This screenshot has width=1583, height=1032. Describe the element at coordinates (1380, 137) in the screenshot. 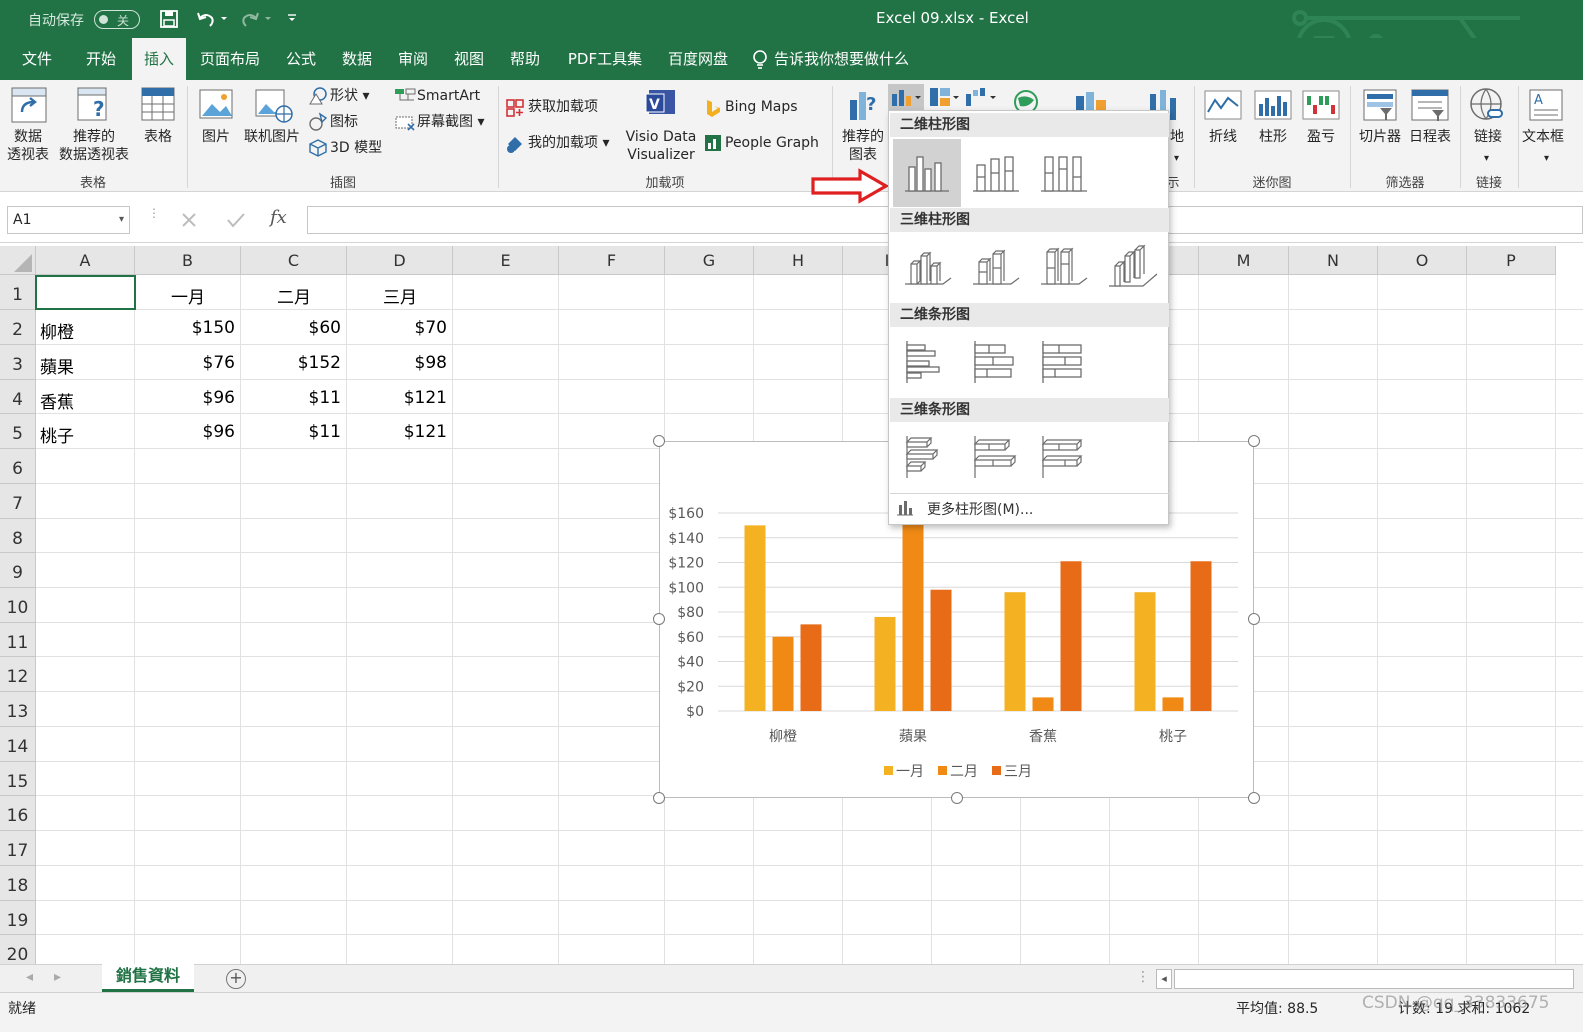

I see `slicer-button: 切片器` at that location.